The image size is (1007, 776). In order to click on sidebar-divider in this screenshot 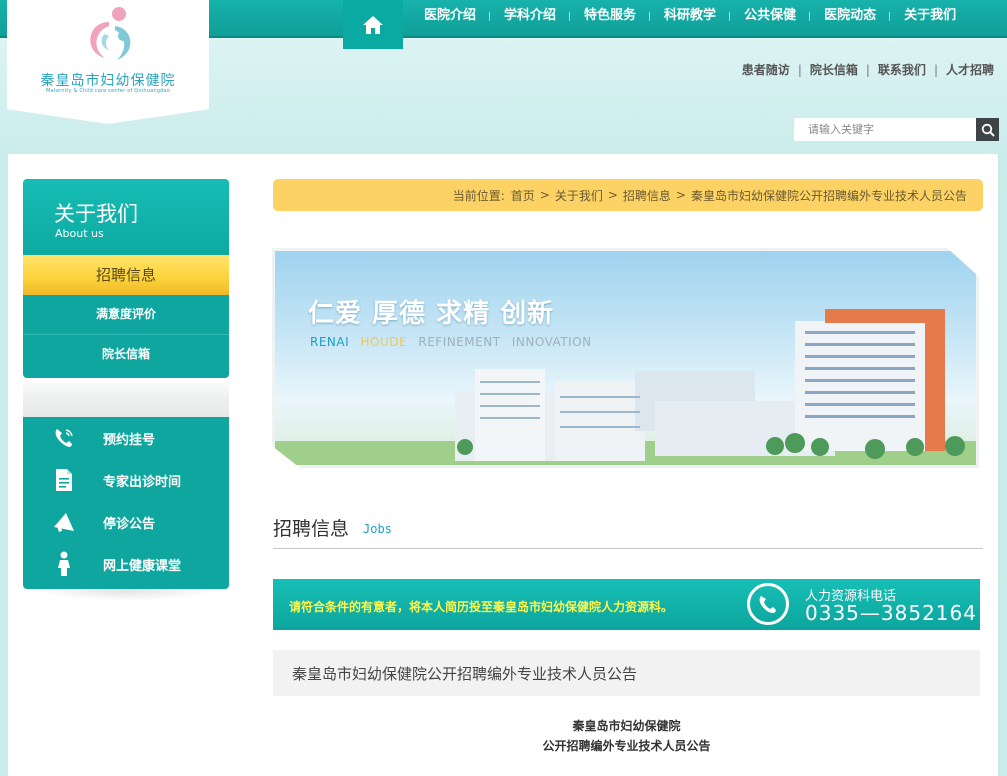, I will do `click(126, 397)`.